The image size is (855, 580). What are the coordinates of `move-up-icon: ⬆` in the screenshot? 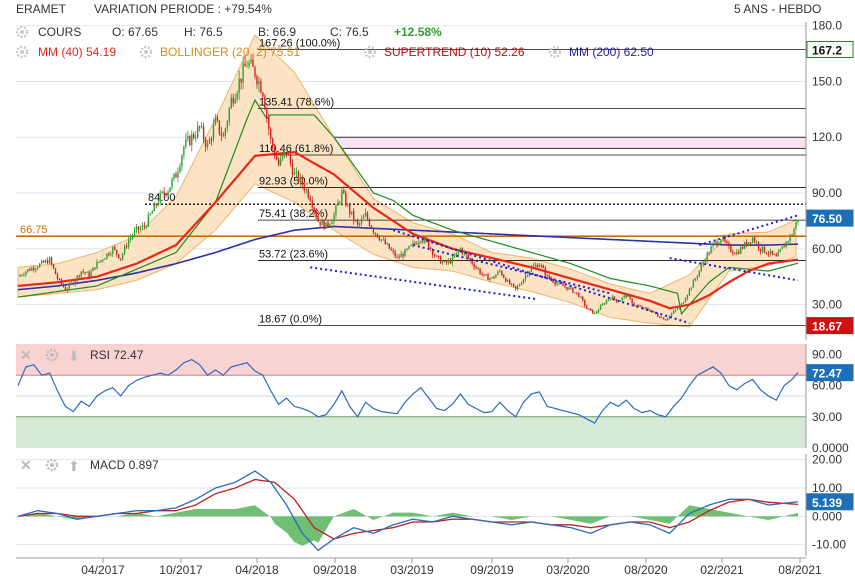 It's located at (74, 466).